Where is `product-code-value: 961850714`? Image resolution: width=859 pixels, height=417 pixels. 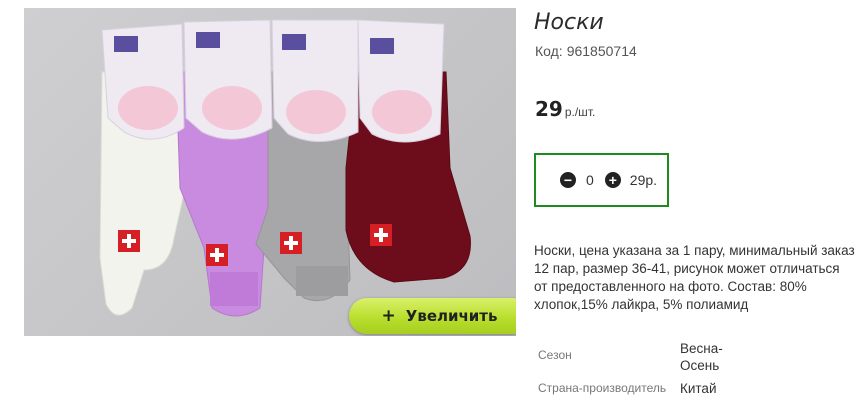 product-code-value: 961850714 is located at coordinates (601, 51).